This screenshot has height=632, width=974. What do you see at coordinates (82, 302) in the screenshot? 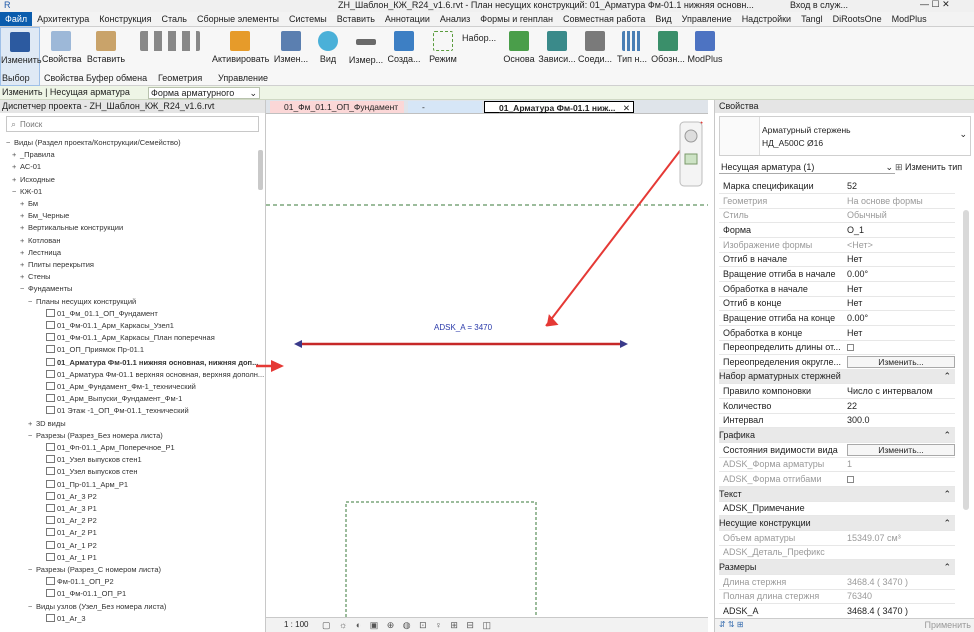
I see `tree-folder-item: − Планы несущих конструкций` at bounding box center [82, 302].